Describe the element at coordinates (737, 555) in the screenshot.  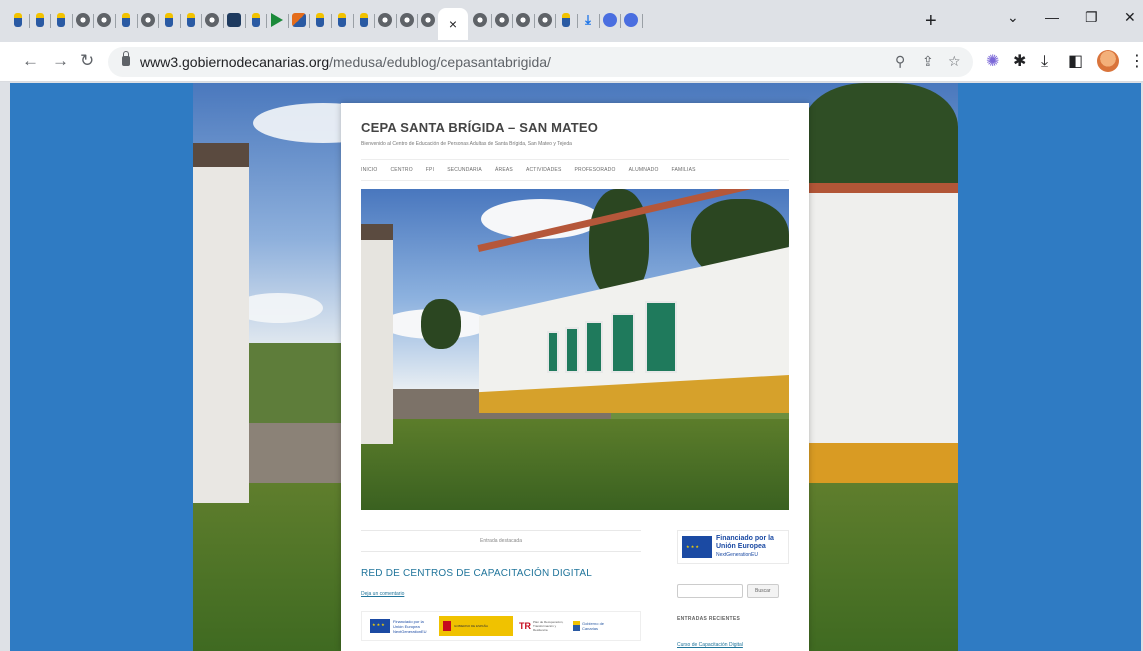
I see `eu-banner-subtitle: NextGenerationEU` at that location.